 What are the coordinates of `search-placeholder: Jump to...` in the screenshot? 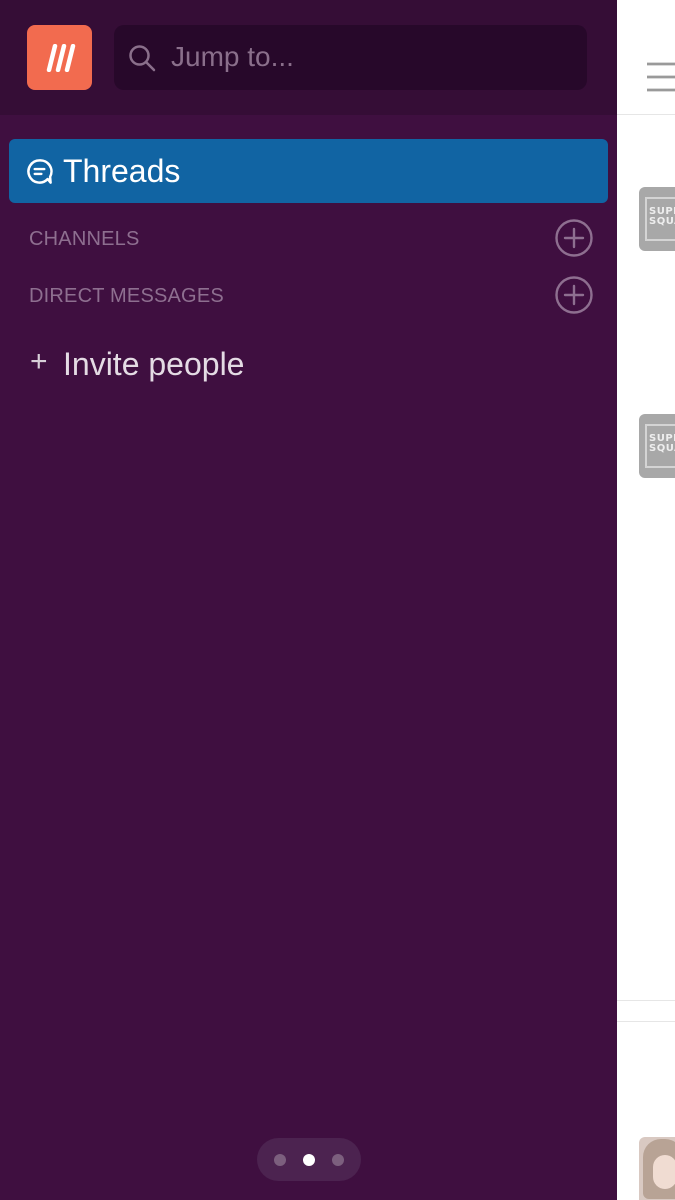 It's located at (232, 56).